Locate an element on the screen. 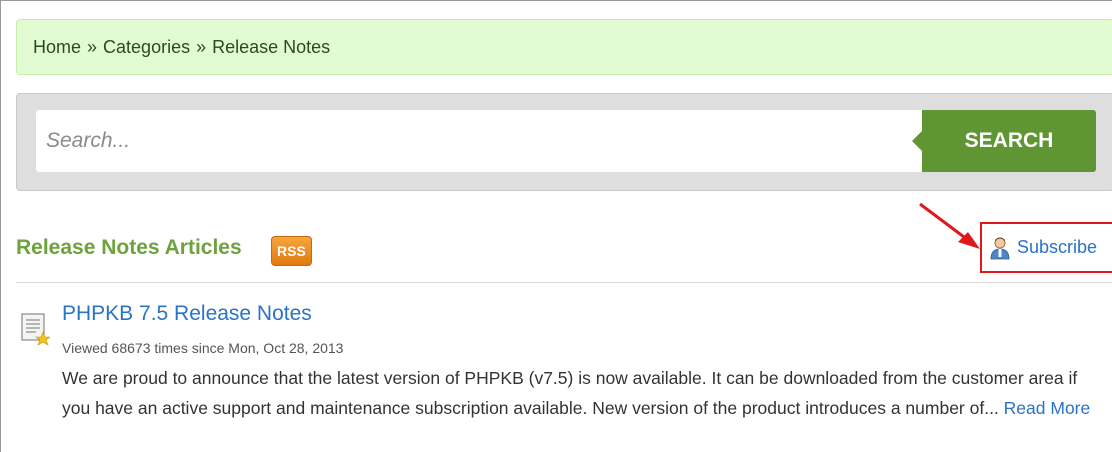  breadcrumb-categories: Categories is located at coordinates (146, 47).